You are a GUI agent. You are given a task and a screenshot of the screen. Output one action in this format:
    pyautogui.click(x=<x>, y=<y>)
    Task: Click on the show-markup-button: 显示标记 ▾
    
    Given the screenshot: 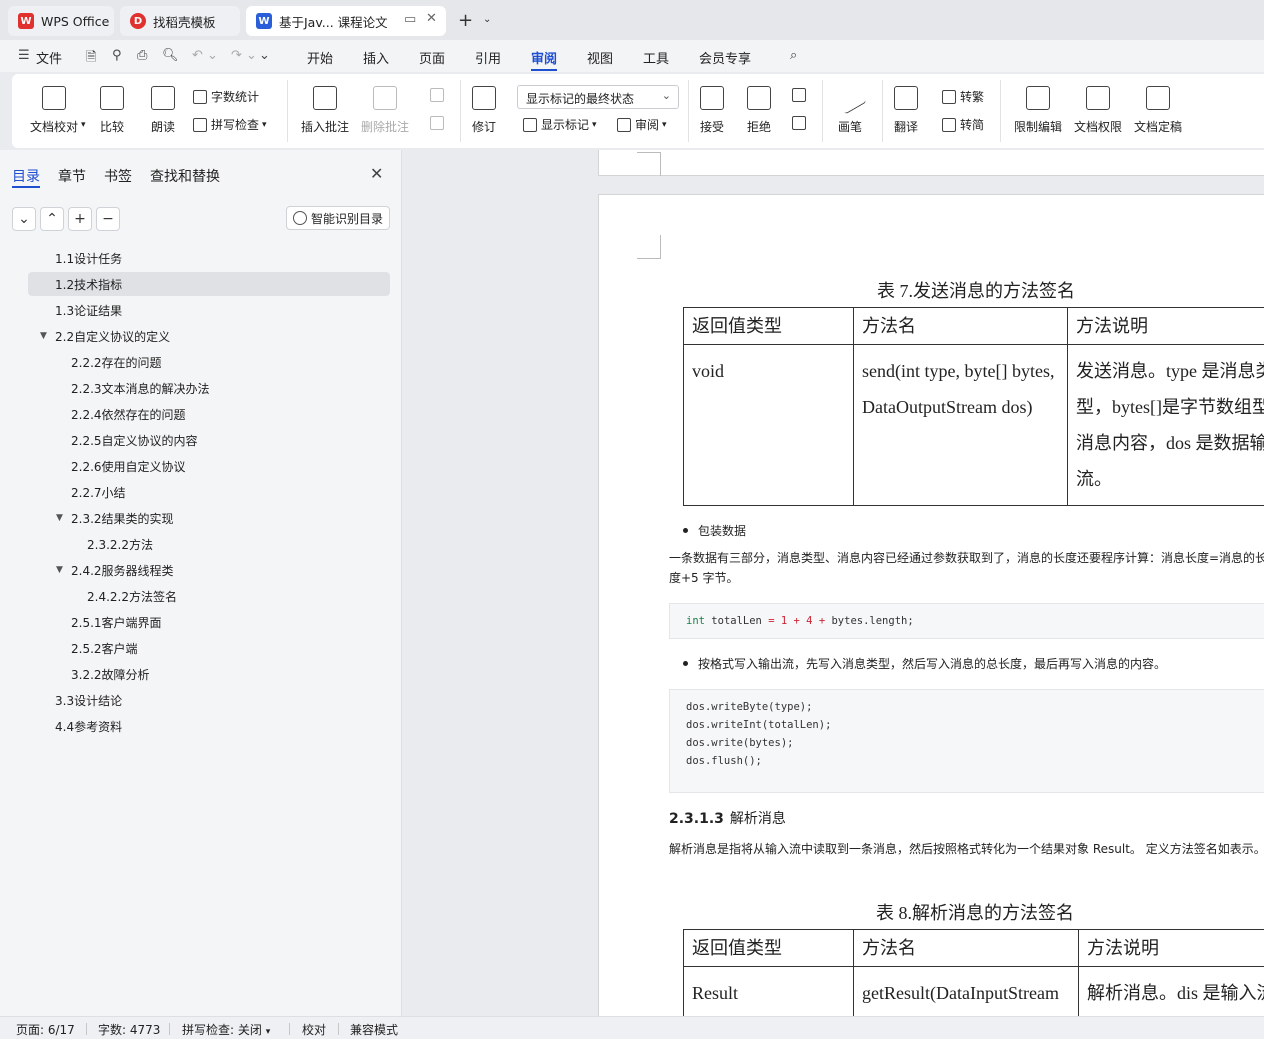 What is the action you would take?
    pyautogui.click(x=560, y=124)
    